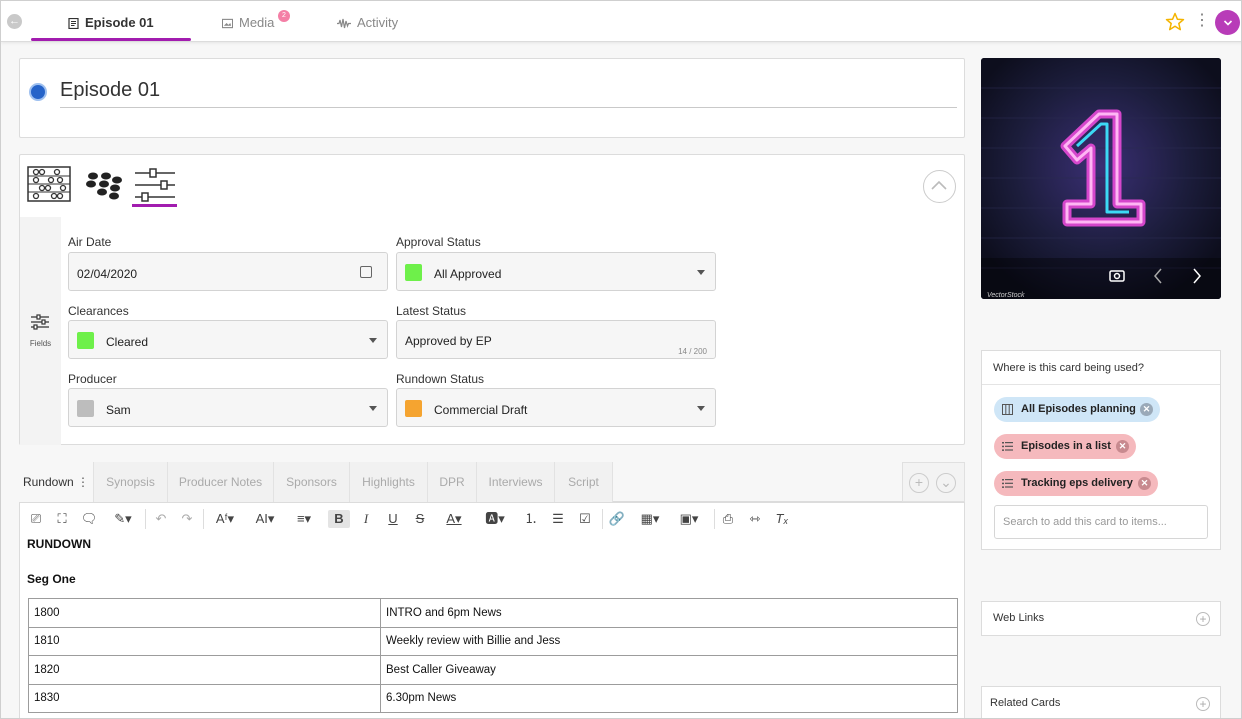 Image resolution: width=1242 pixels, height=719 pixels. What do you see at coordinates (468, 274) in the screenshot?
I see `approval-status-value: All Approved` at bounding box center [468, 274].